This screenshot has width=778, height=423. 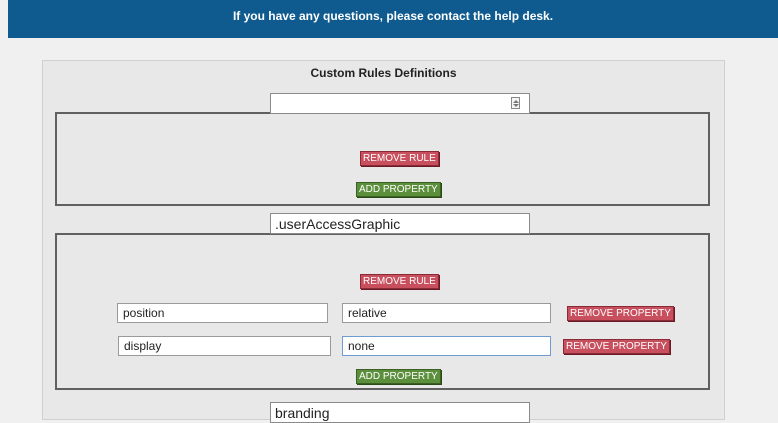 I want to click on spinner-icon, so click(x=515, y=103).